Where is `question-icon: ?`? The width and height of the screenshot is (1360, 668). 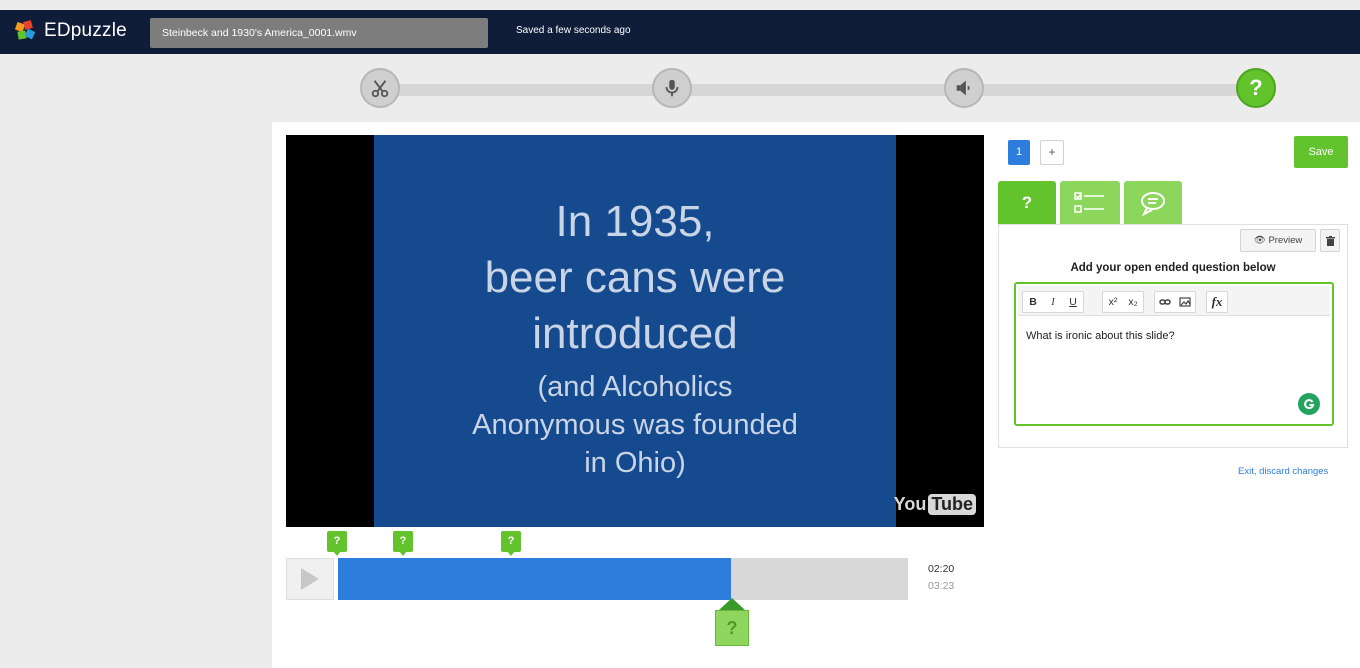 question-icon: ? is located at coordinates (1256, 87).